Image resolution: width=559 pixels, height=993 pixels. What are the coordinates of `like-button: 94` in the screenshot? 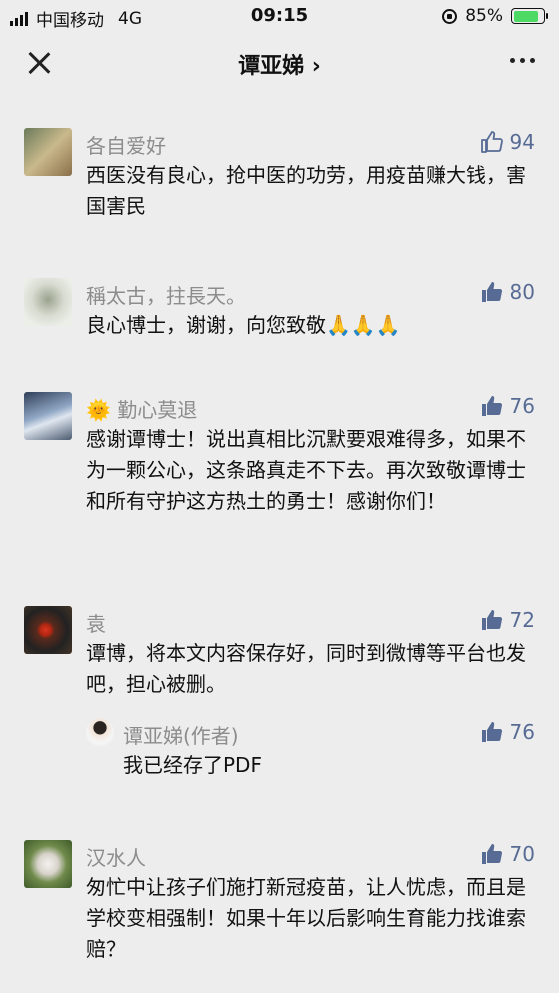 It's located at (507, 142).